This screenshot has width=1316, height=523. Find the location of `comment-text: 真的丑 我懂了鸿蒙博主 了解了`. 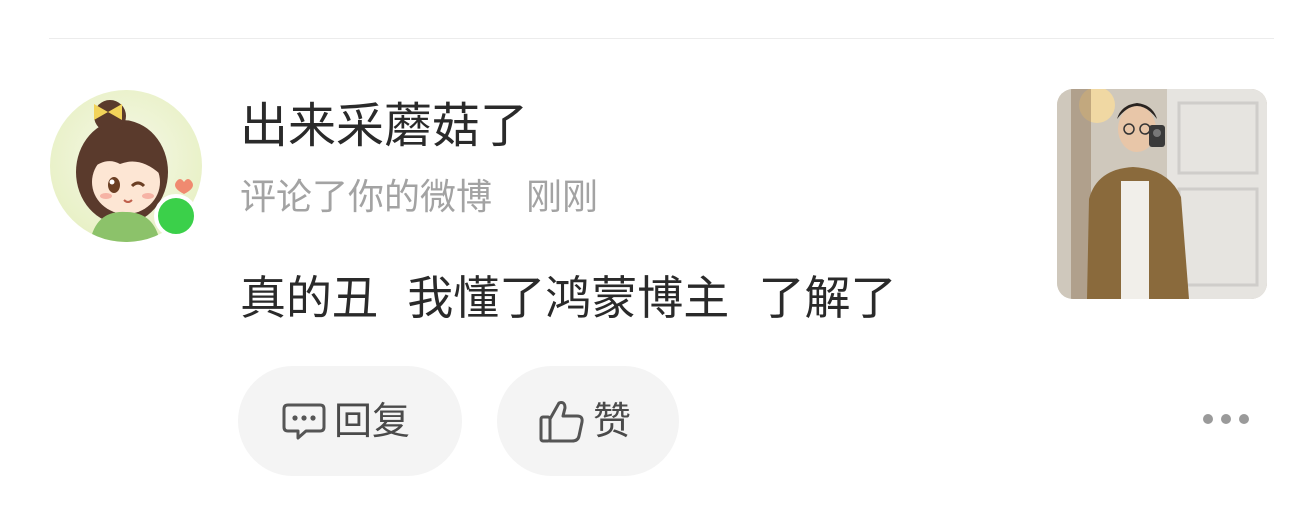

comment-text: 真的丑 我懂了鸿蒙博主 了解了 is located at coordinates (568, 298).